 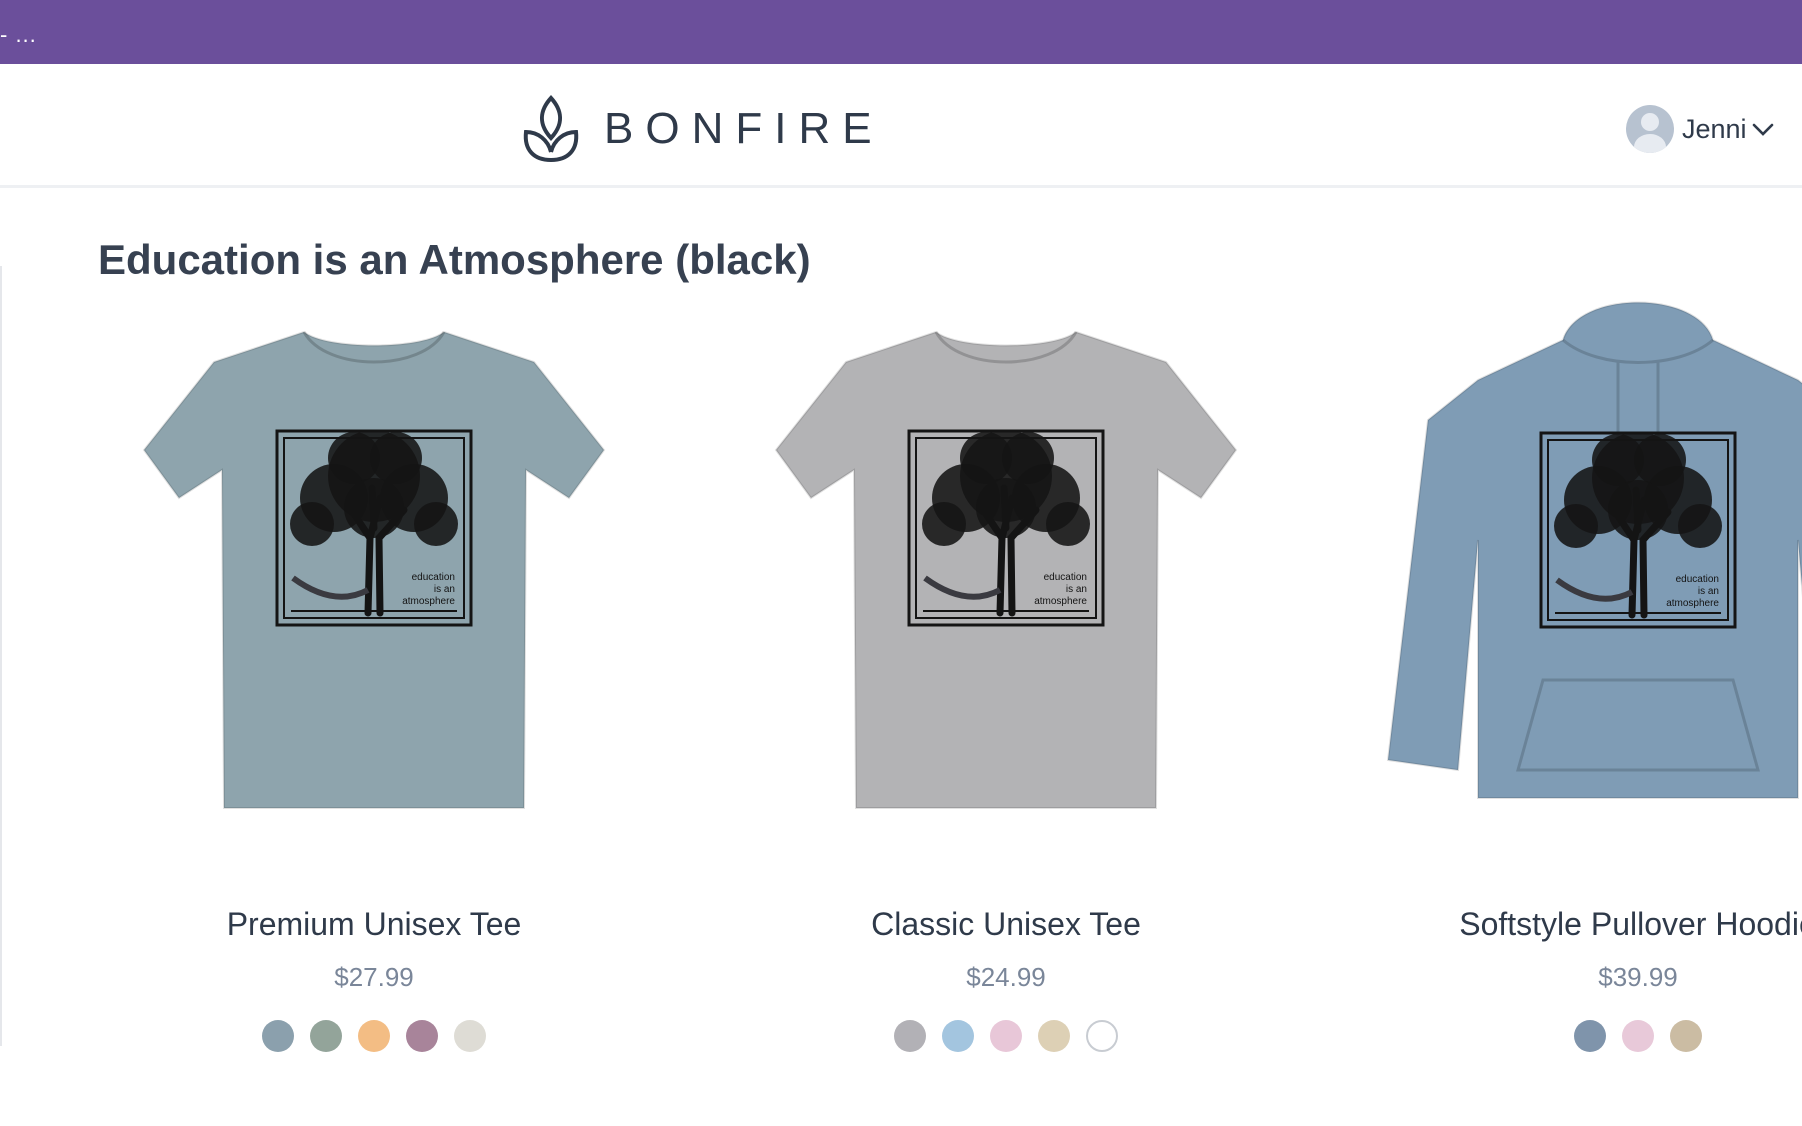 What do you see at coordinates (901, 126) in the screenshot?
I see `site-header: BONFIRE Jenni` at bounding box center [901, 126].